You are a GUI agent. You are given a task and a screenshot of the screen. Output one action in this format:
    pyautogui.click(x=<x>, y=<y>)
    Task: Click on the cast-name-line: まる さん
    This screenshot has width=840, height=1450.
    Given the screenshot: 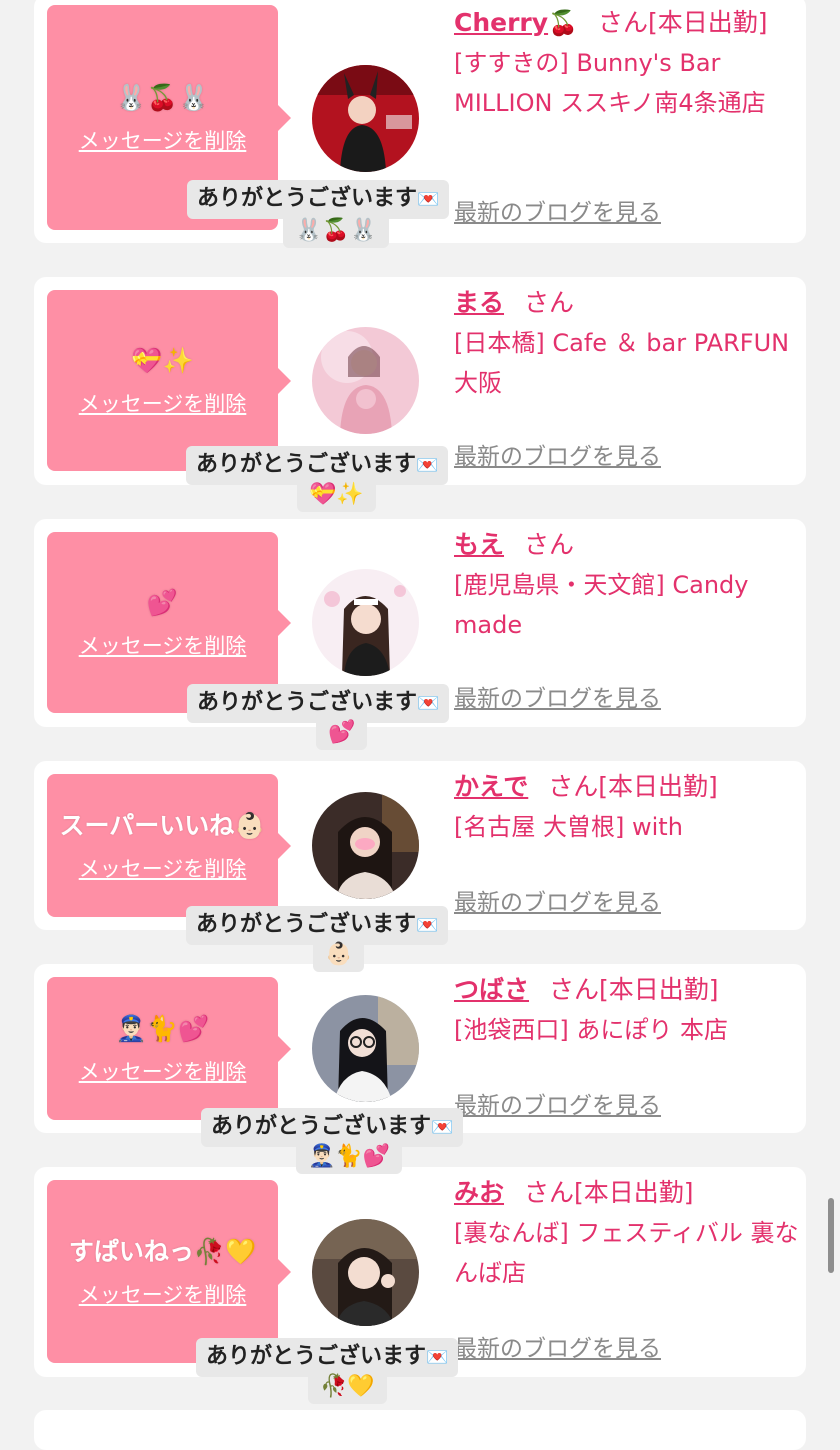 What is the action you would take?
    pyautogui.click(x=626, y=303)
    